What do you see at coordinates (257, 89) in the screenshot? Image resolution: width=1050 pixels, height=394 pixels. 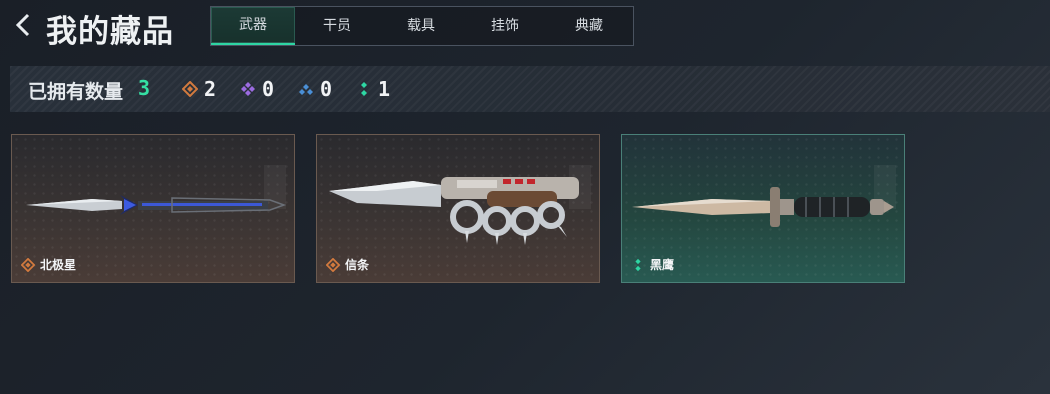 I see `rarity-count-purple: 0` at bounding box center [257, 89].